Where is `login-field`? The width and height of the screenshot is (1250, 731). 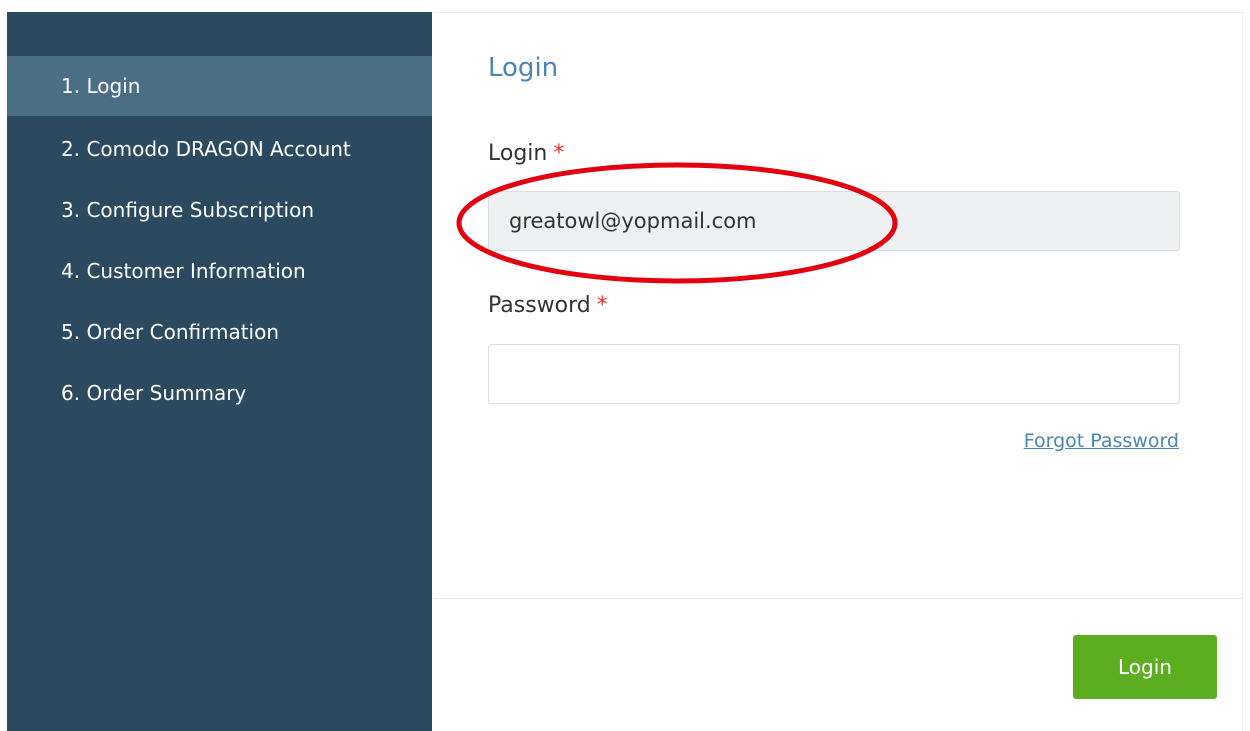
login-field is located at coordinates (834, 221).